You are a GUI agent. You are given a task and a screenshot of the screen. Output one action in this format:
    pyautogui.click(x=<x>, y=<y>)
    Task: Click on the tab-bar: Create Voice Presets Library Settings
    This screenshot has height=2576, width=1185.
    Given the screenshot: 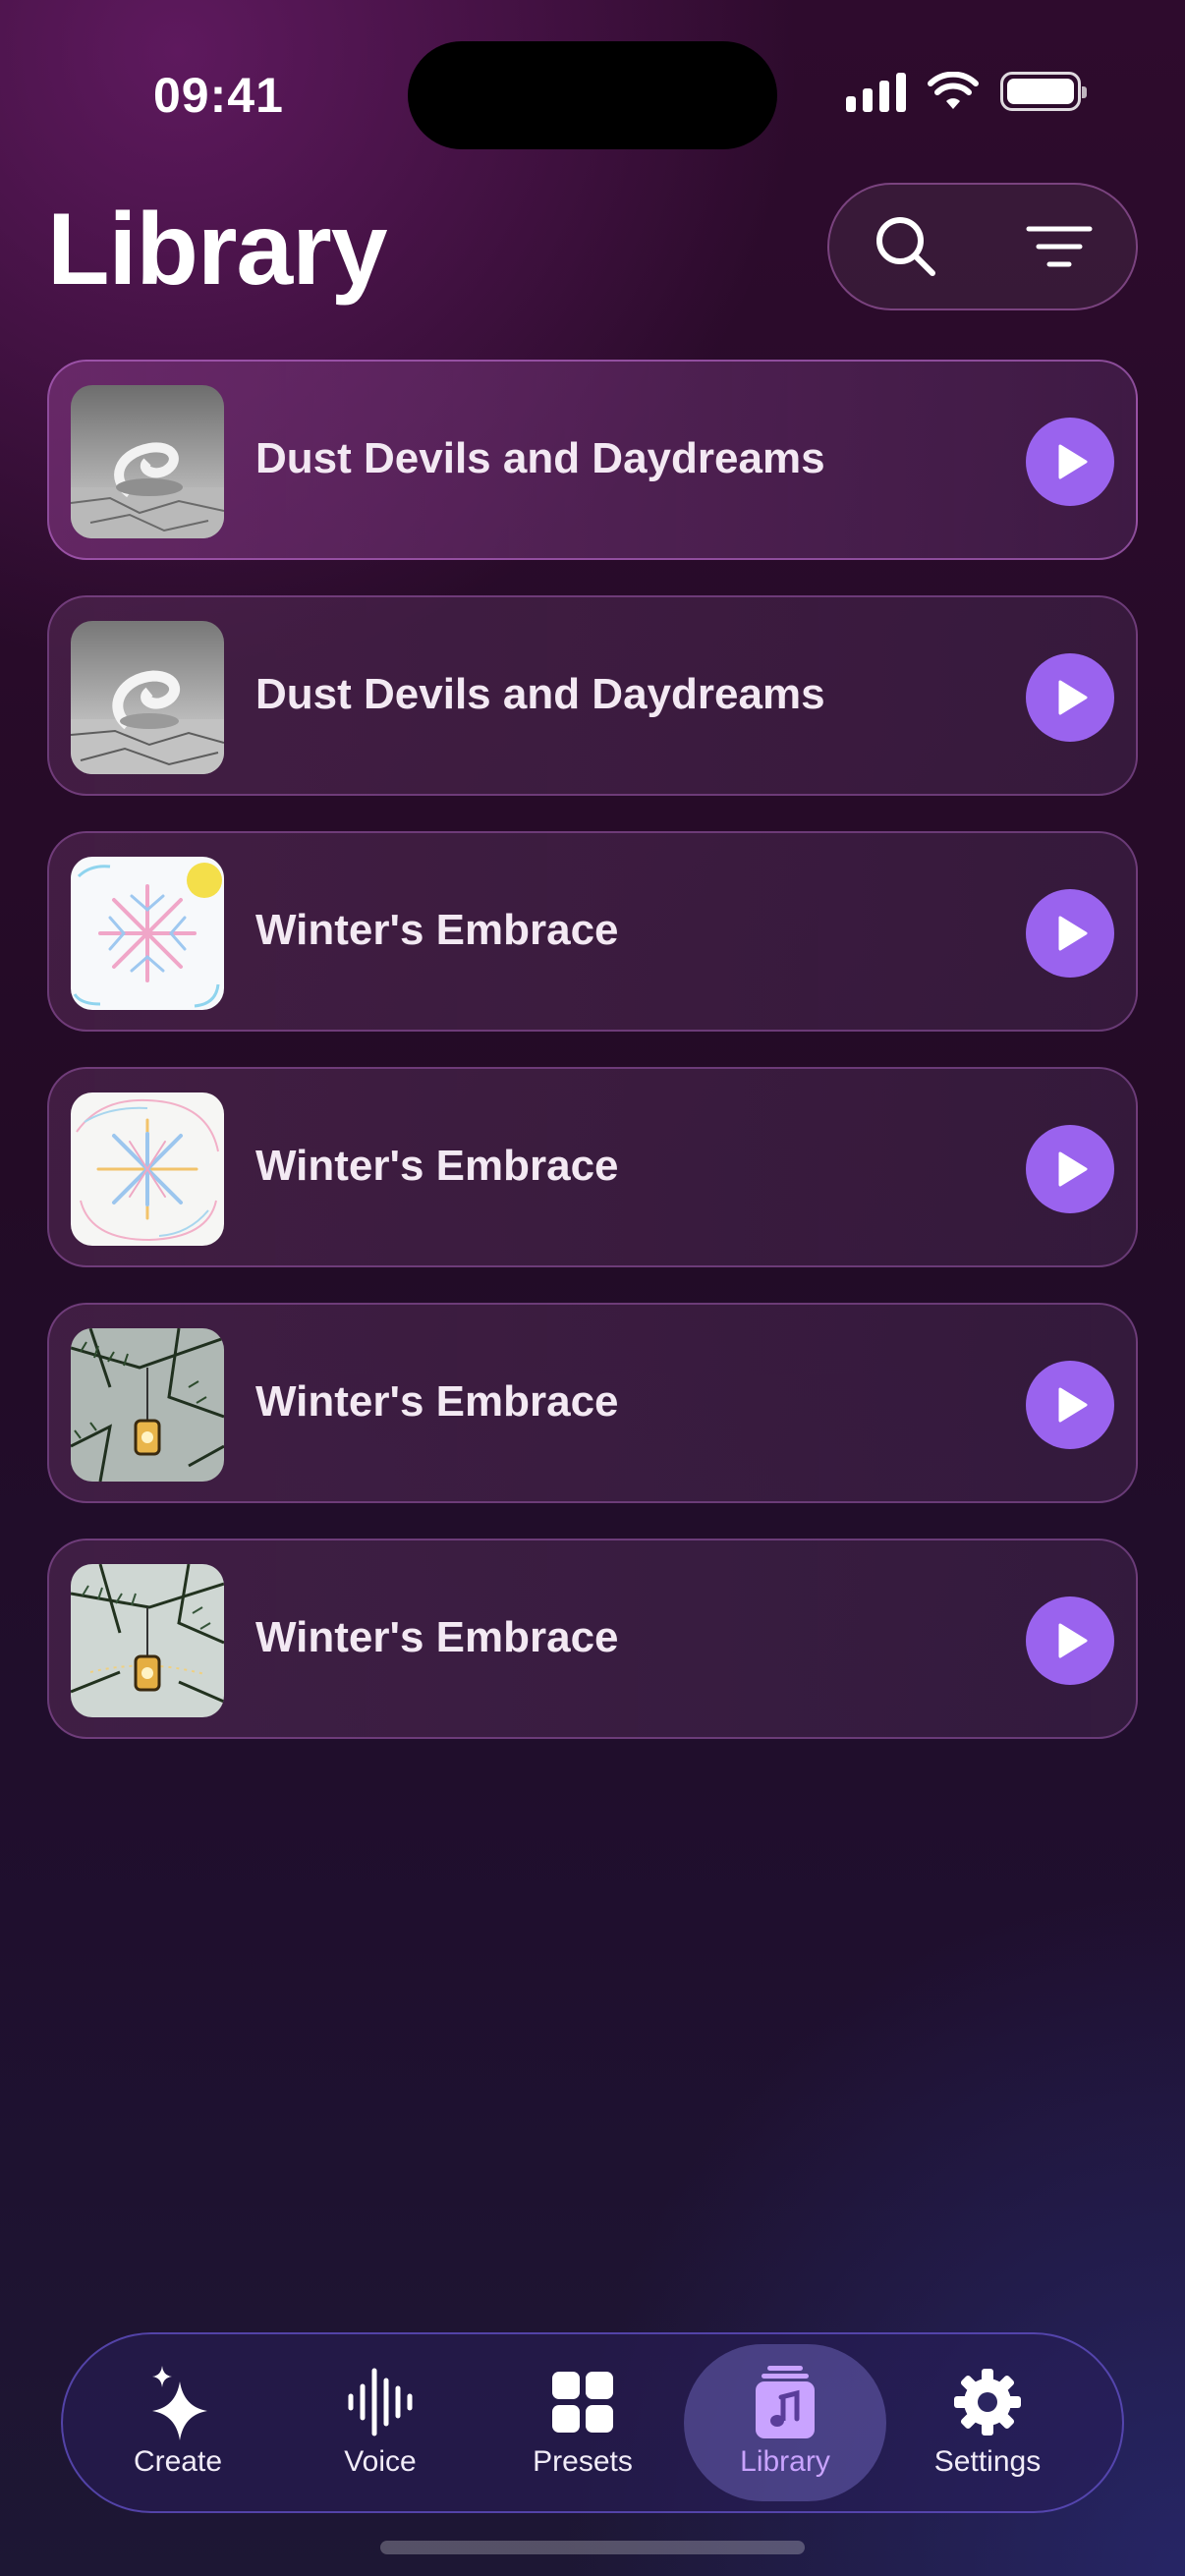 What is the action you would take?
    pyautogui.click(x=592, y=2422)
    